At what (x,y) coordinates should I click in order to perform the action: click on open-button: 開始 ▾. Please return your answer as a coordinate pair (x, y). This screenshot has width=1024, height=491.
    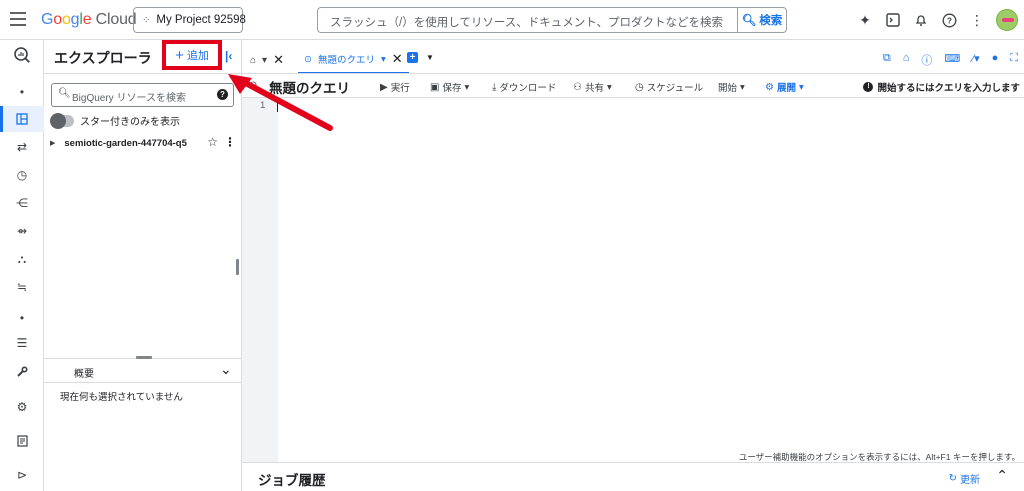
    Looking at the image, I should click on (731, 87).